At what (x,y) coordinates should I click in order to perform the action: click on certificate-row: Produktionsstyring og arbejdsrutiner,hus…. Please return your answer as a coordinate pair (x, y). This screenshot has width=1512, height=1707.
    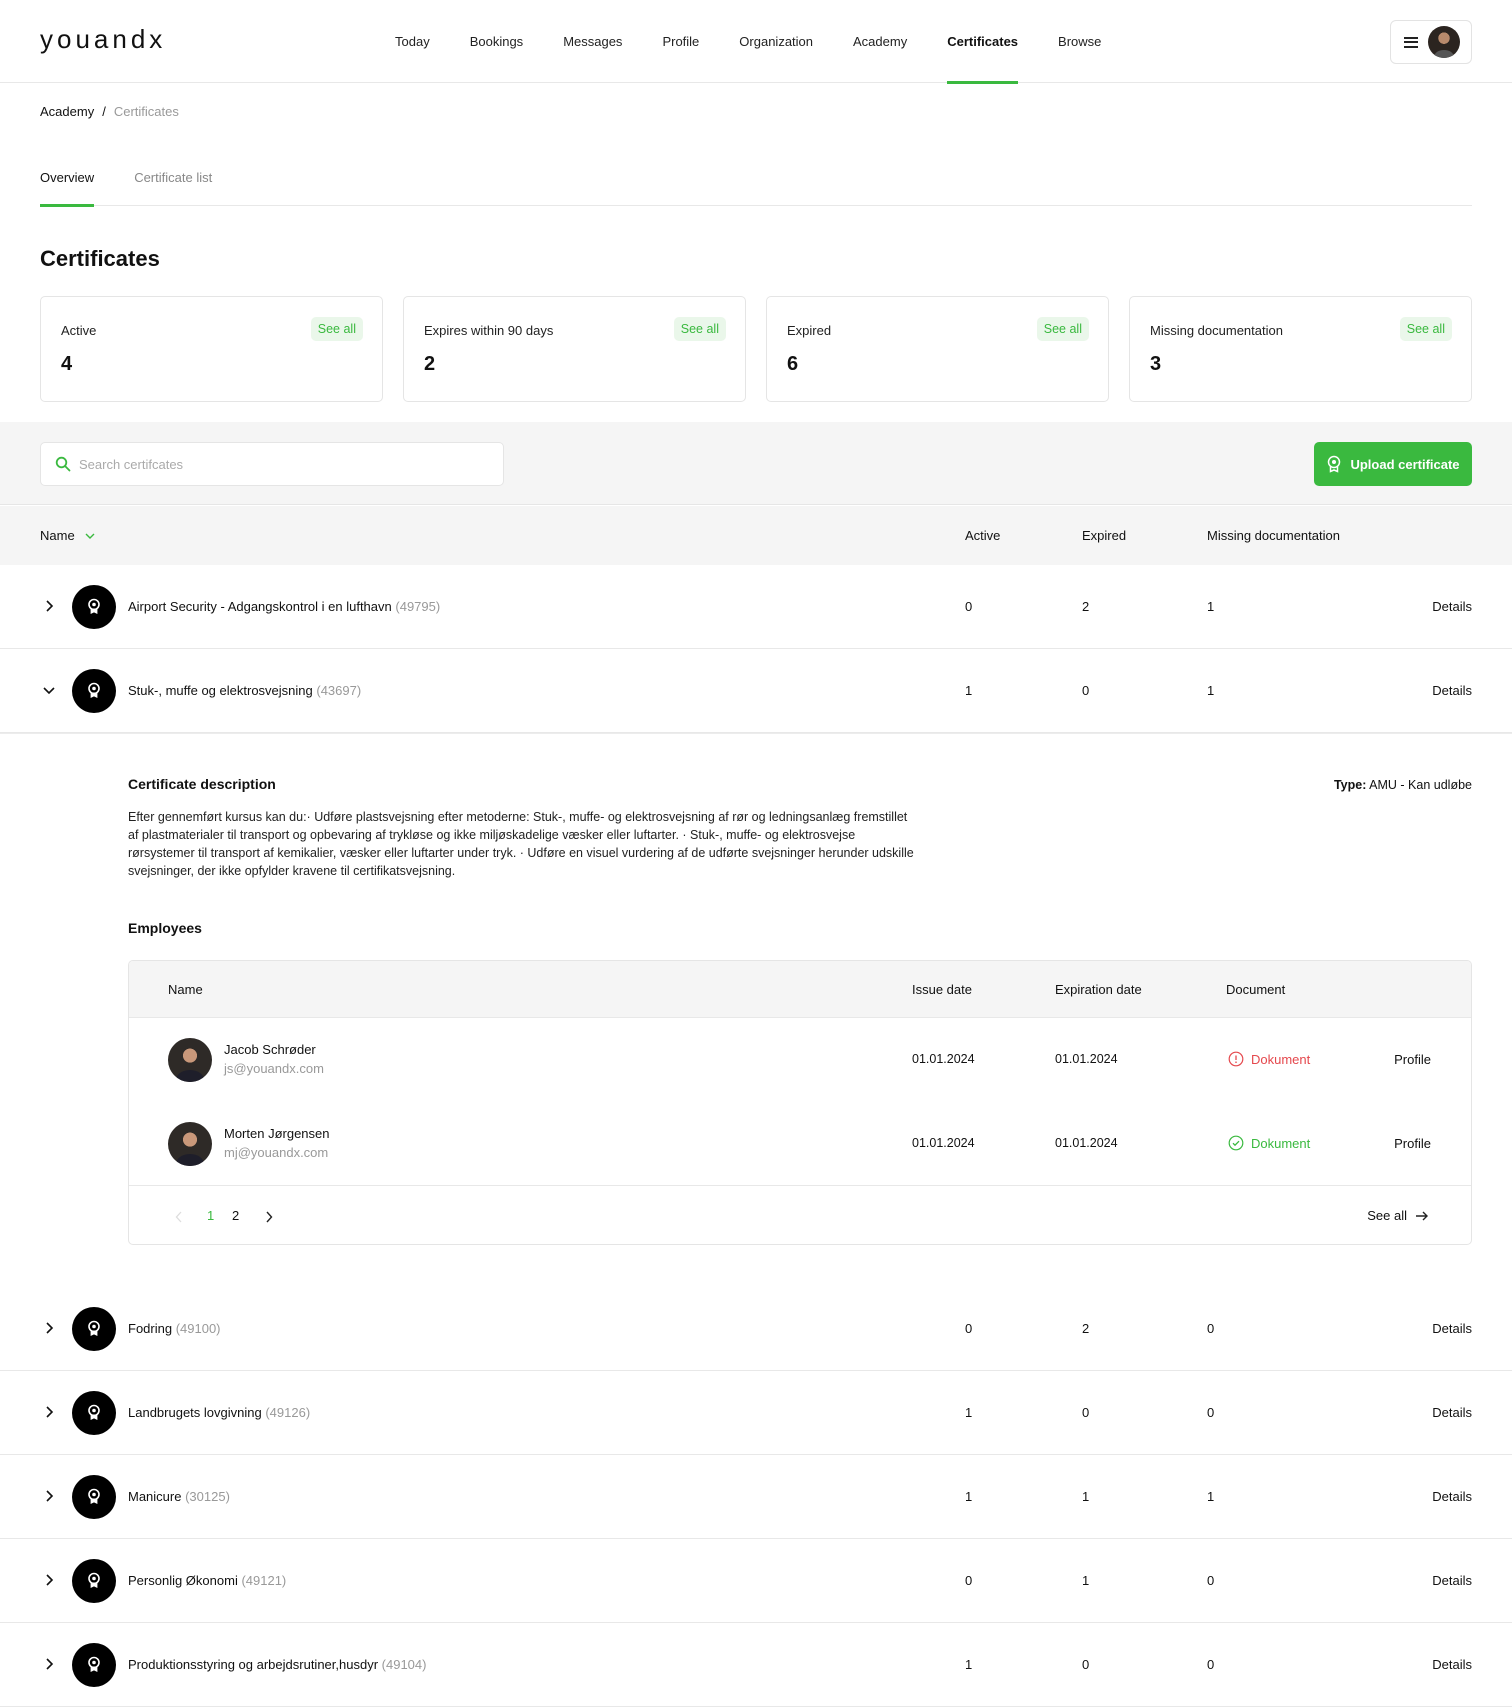
    Looking at the image, I should click on (756, 1665).